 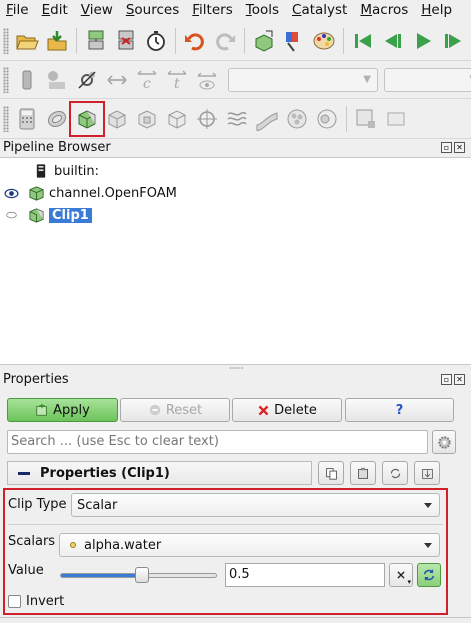 What do you see at coordinates (303, 79) in the screenshot?
I see `representation-combo: ▼` at bounding box center [303, 79].